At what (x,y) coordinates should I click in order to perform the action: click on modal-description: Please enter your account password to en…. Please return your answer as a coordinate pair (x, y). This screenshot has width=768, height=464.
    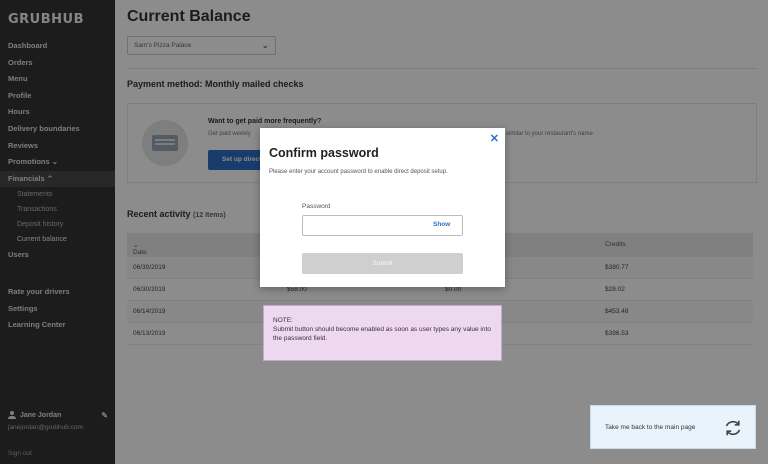
    Looking at the image, I should click on (358, 172).